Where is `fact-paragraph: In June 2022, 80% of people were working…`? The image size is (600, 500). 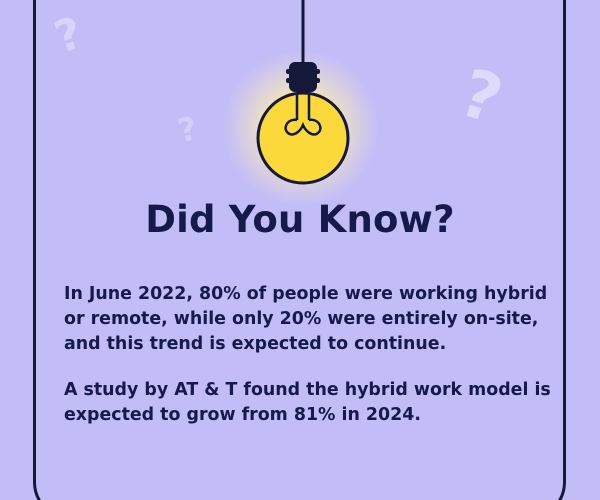
fact-paragraph: In June 2022, 80% of people were working… is located at coordinates (306, 319).